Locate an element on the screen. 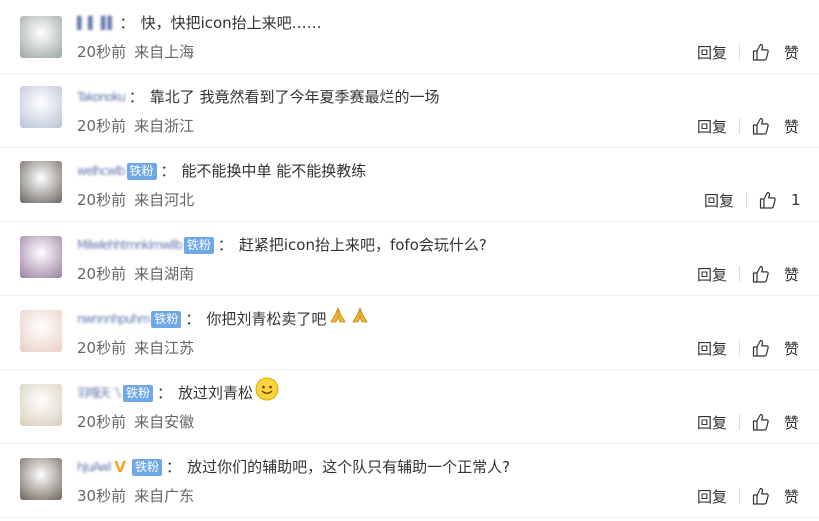 The height and width of the screenshot is (521, 819). comment-text: 放过你们的辅助吧，这个队只有辅助一个正常人? is located at coordinates (349, 467).